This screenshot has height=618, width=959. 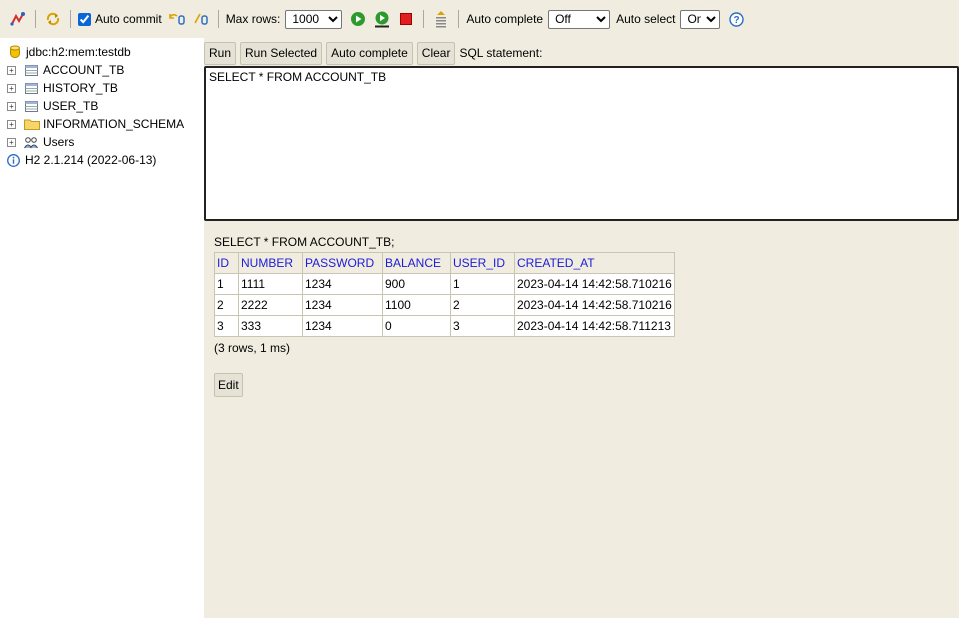 I want to click on tree-item-user-tb: + USER_TB, so click(x=102, y=106).